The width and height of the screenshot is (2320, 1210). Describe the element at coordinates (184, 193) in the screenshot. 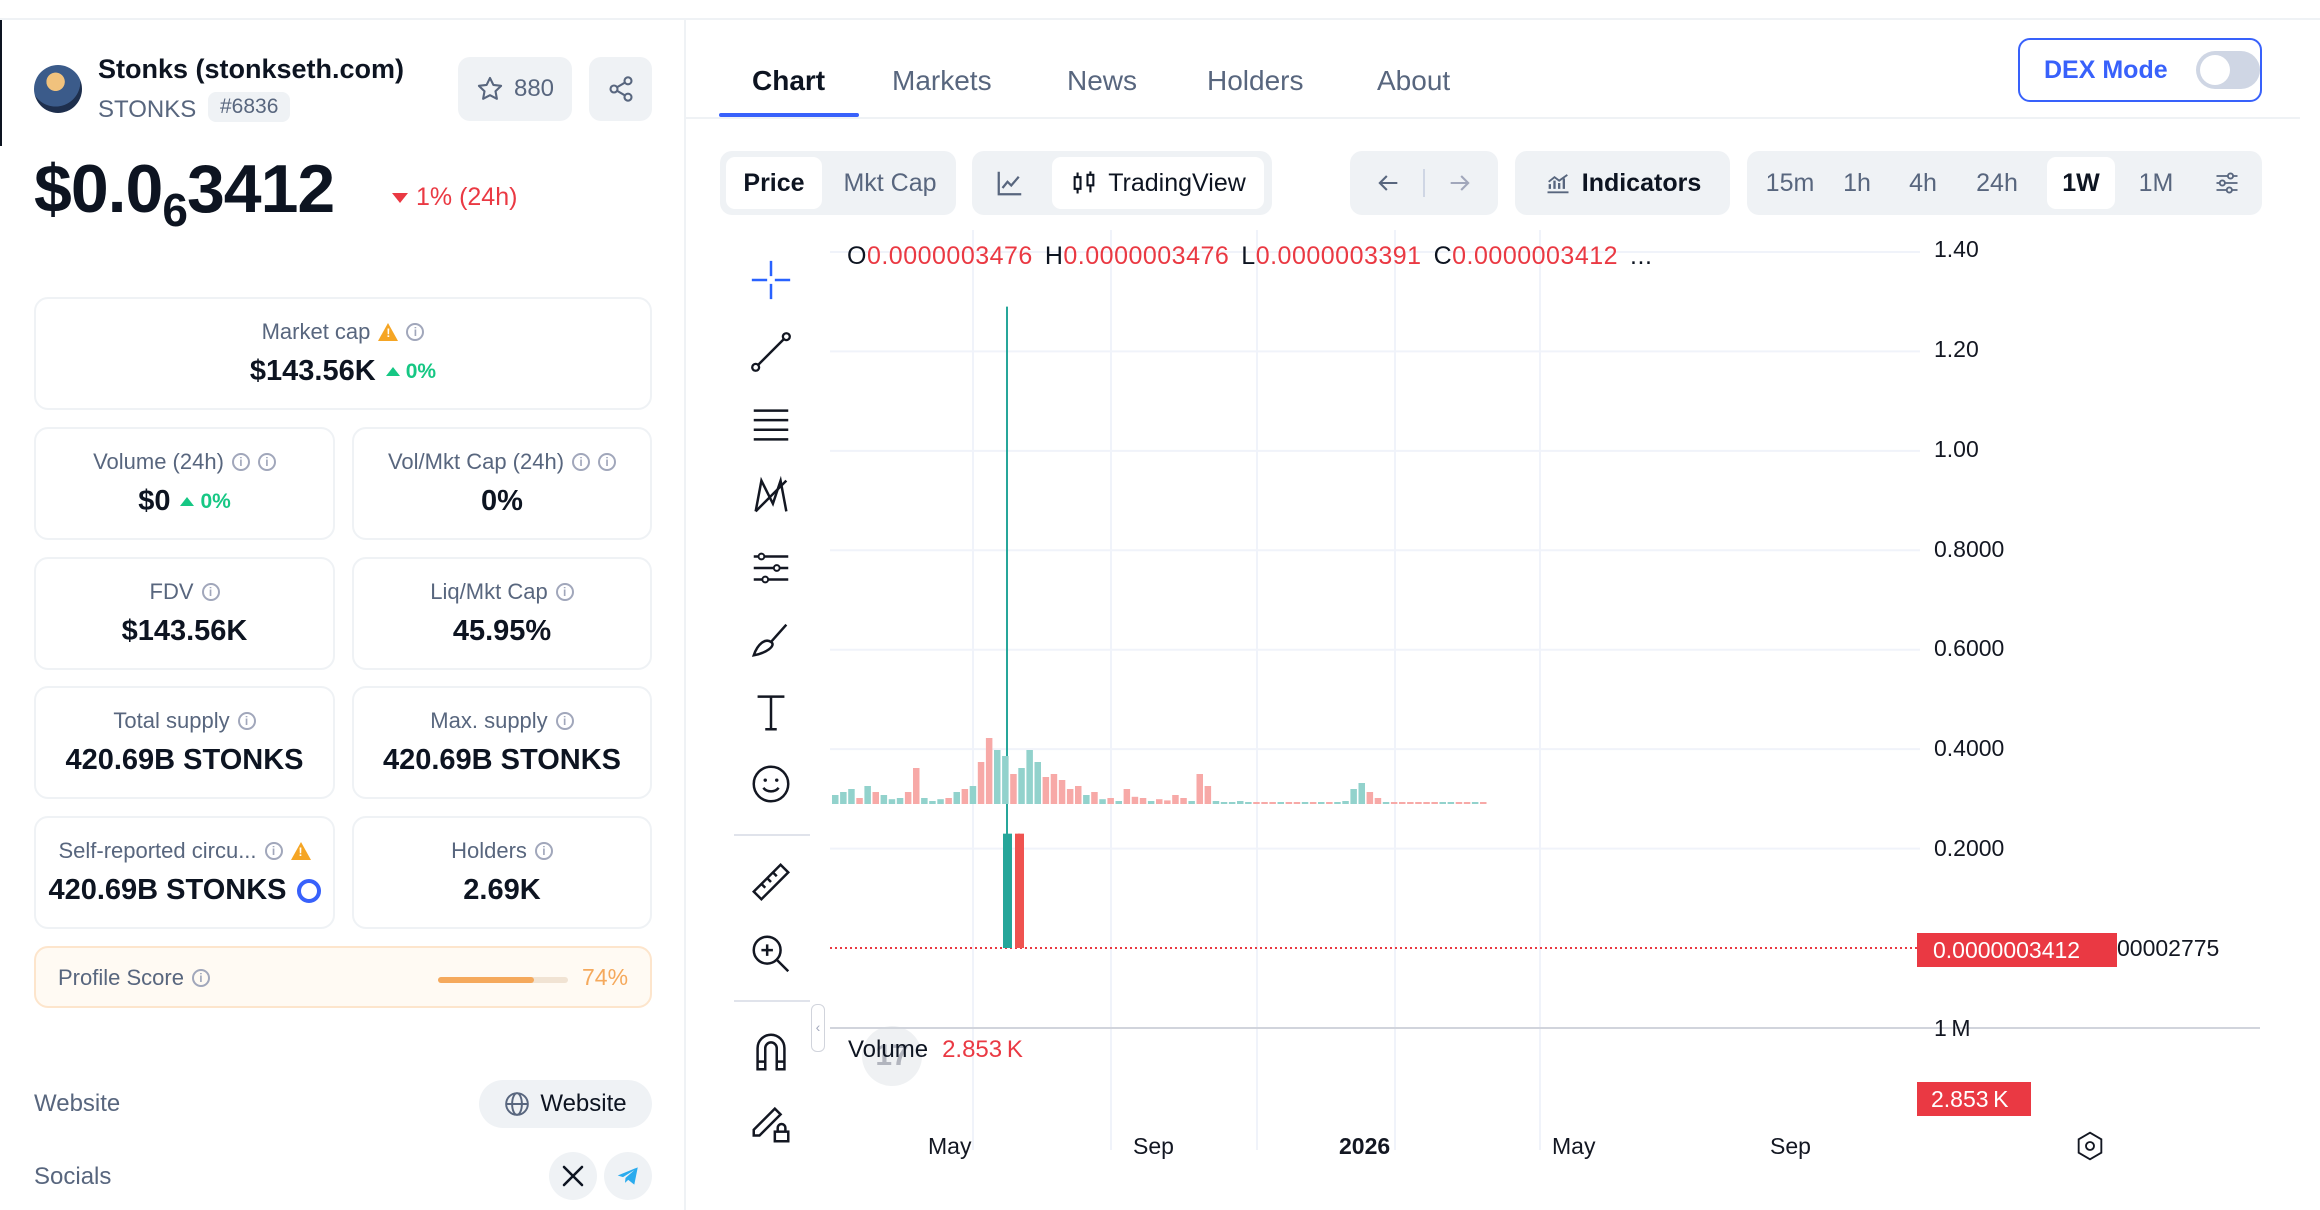

I see `coin-price: $0.063412` at that location.